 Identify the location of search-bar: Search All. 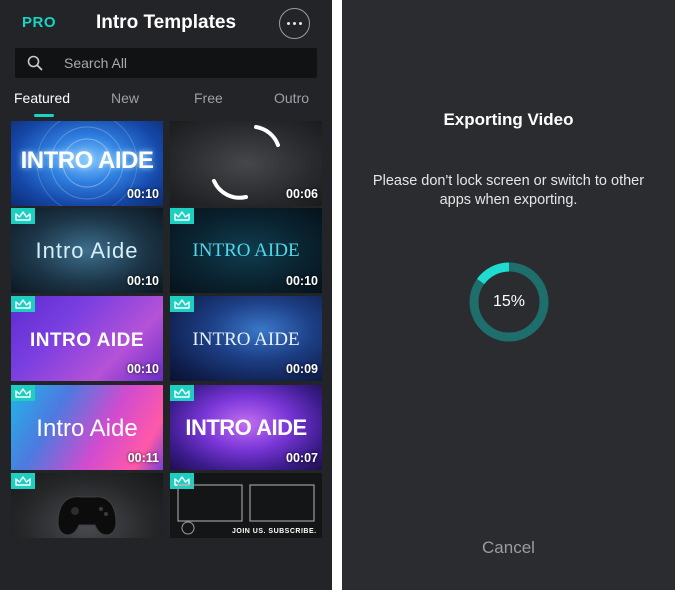
(166, 63).